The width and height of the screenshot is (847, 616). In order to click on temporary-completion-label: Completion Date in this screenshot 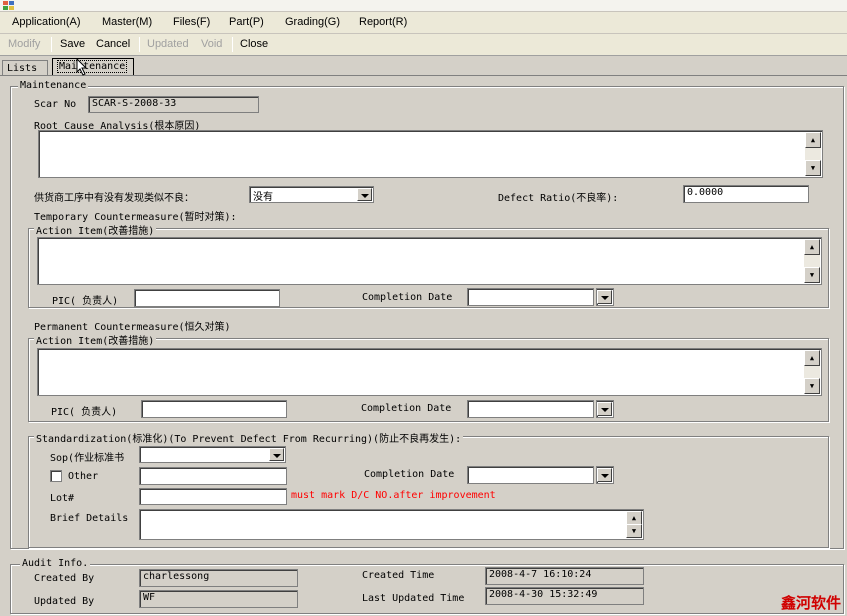, I will do `click(407, 297)`.